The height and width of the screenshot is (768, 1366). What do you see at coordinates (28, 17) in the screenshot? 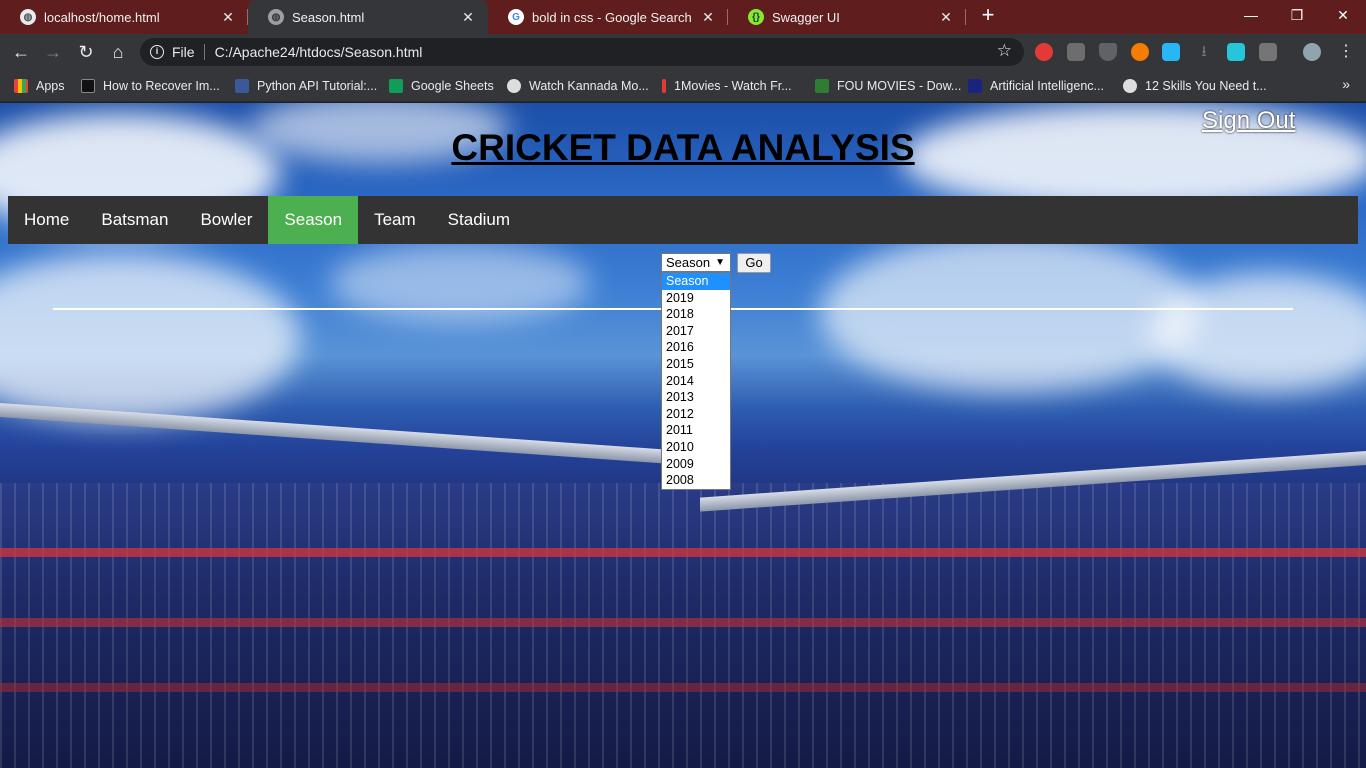
I see `globe-icon: ◍` at bounding box center [28, 17].